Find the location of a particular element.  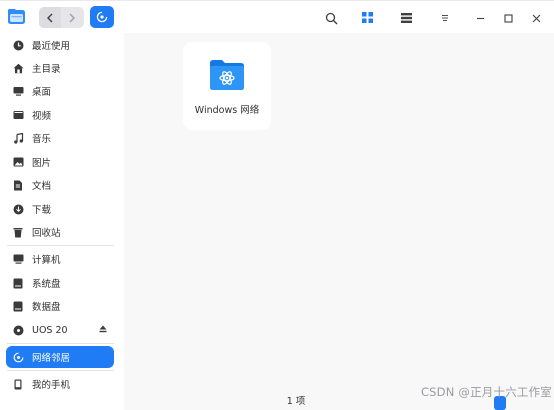

download-icon is located at coordinates (18, 209).